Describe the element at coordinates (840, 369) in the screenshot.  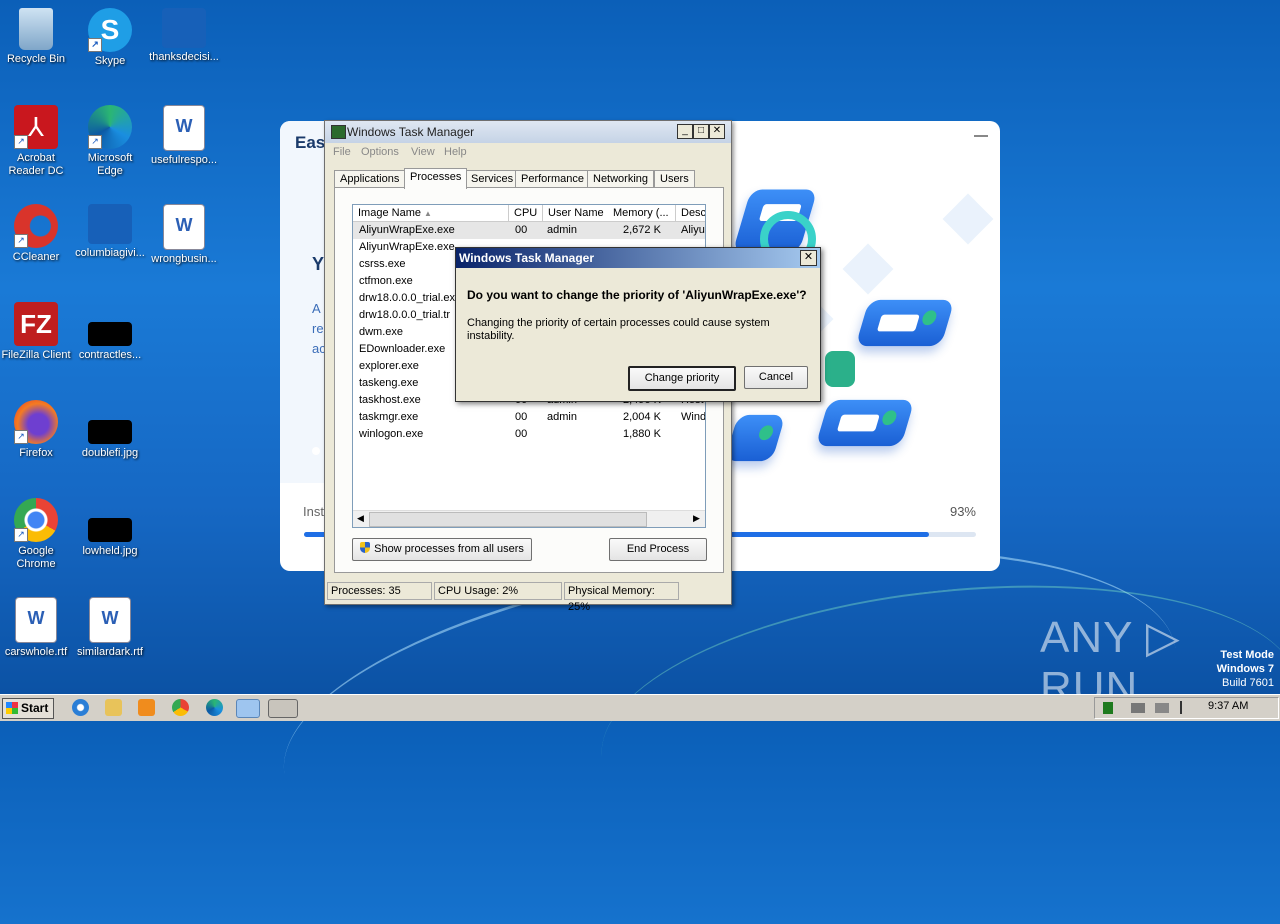
I see `shield-icon` at that location.